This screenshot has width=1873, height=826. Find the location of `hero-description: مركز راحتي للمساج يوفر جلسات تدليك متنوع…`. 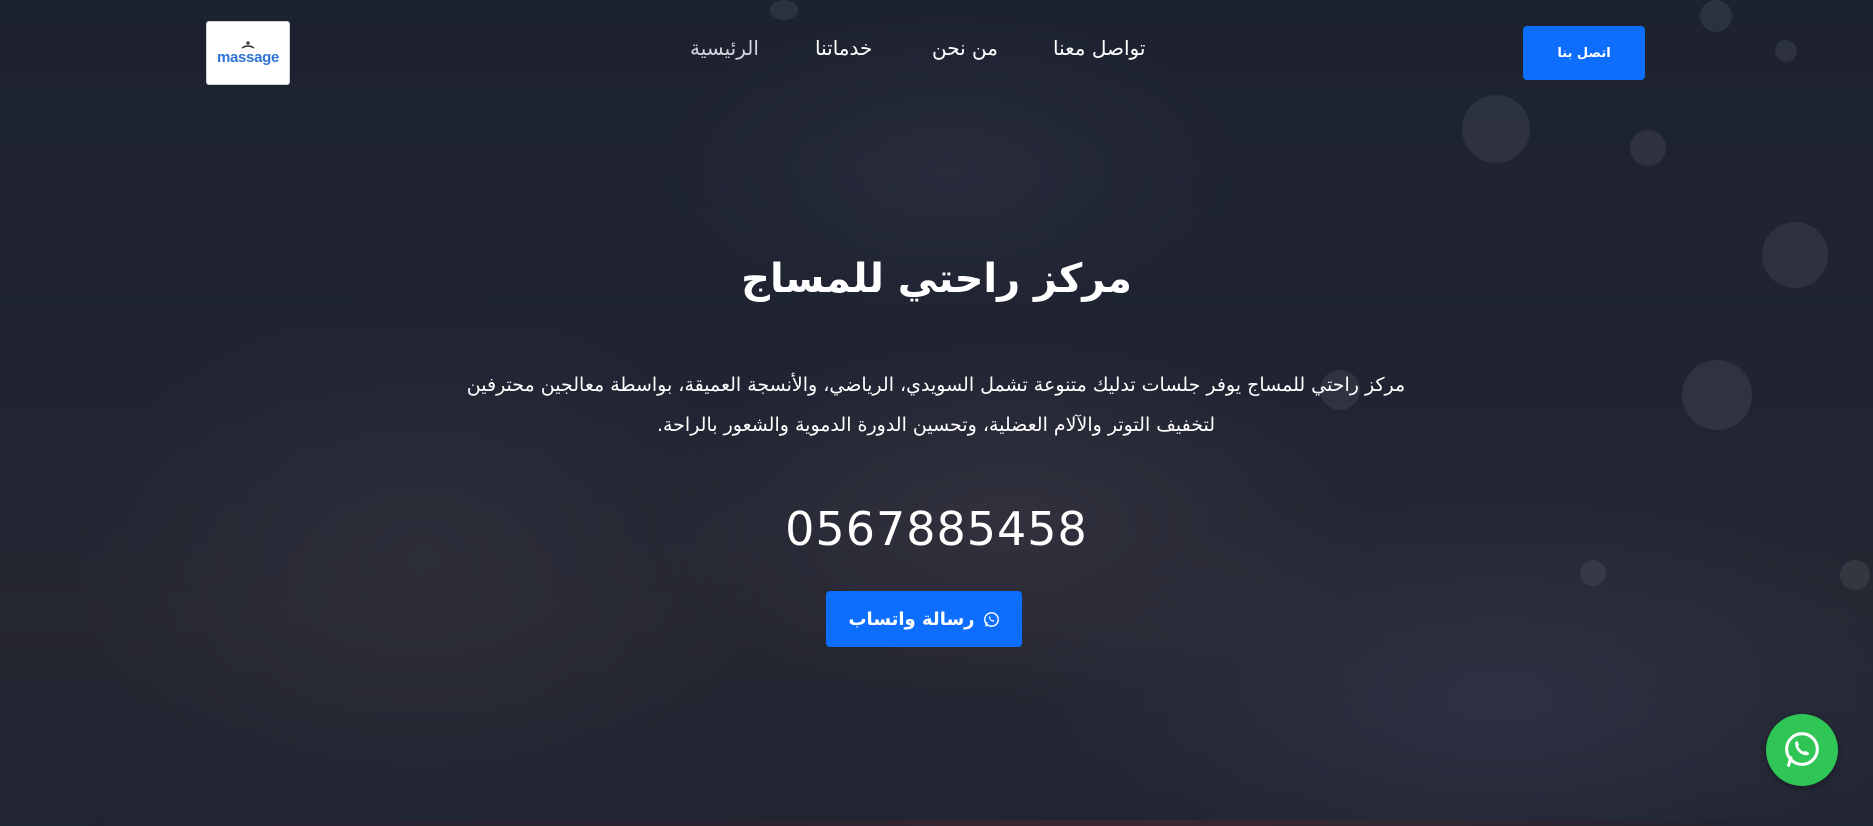

hero-description: مركز راحتي للمساج يوفر جلسات تدليك متنوع… is located at coordinates (936, 405).